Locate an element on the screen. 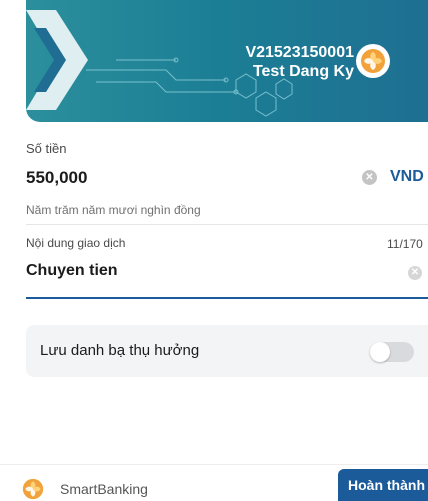  content-label: Nội dung giao dịch is located at coordinates (76, 243).